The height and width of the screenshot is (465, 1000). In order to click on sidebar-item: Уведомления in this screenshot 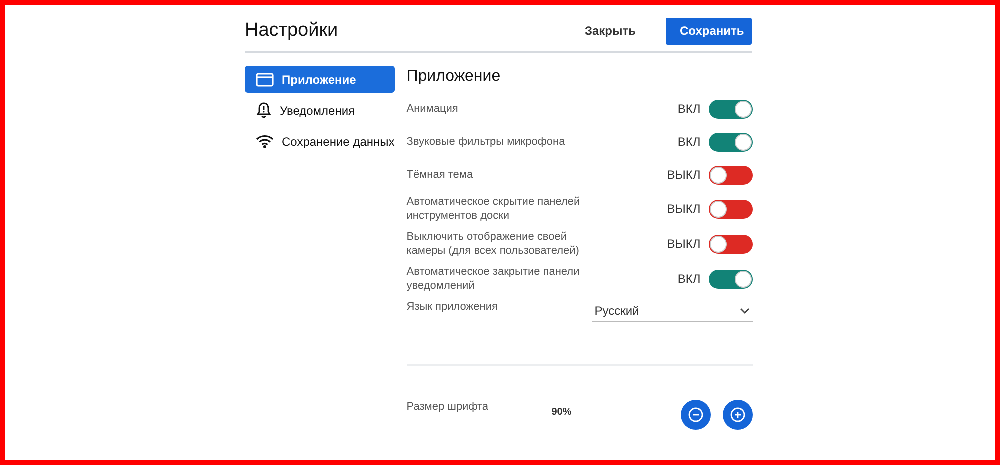, I will do `click(320, 110)`.